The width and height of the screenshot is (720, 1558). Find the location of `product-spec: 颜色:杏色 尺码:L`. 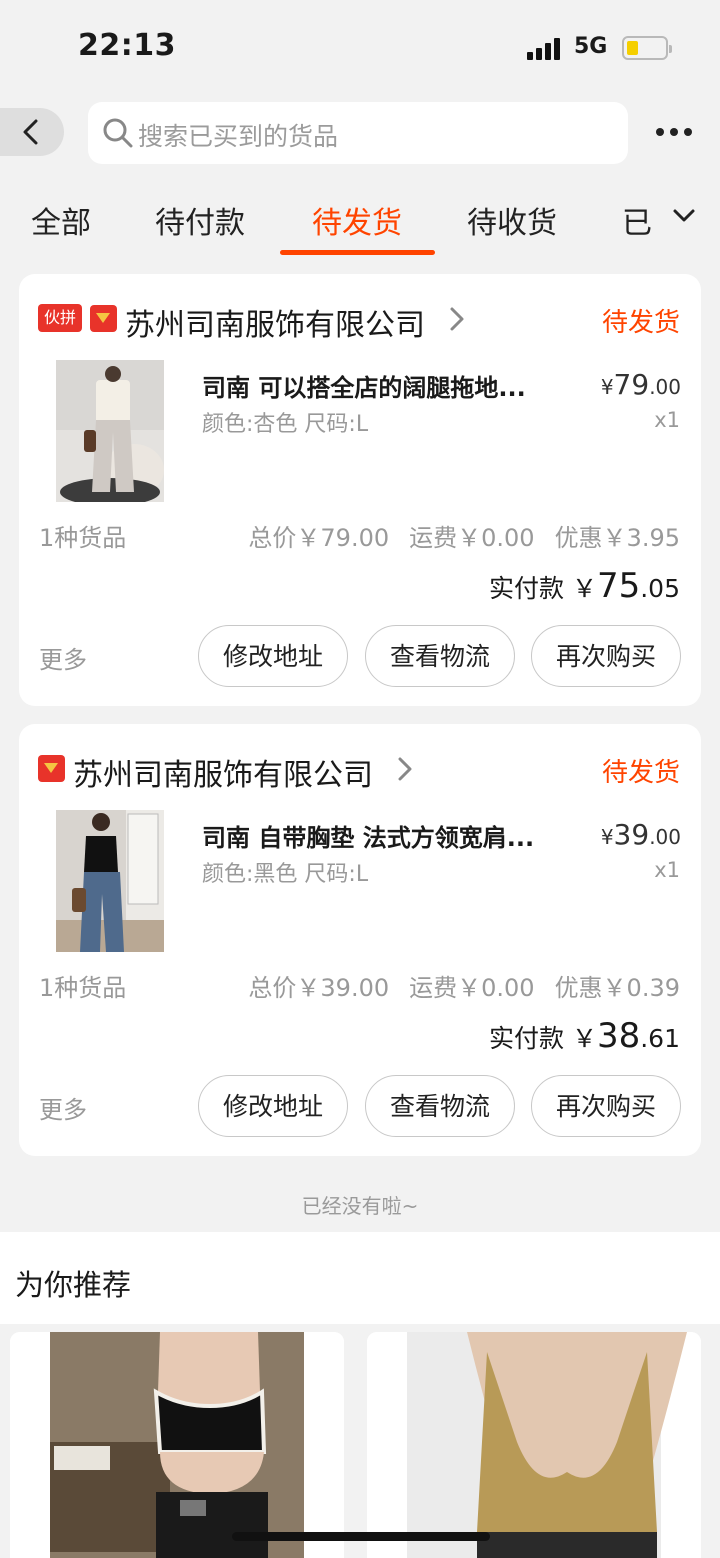

product-spec: 颜色:杏色 尺码:L is located at coordinates (285, 424).